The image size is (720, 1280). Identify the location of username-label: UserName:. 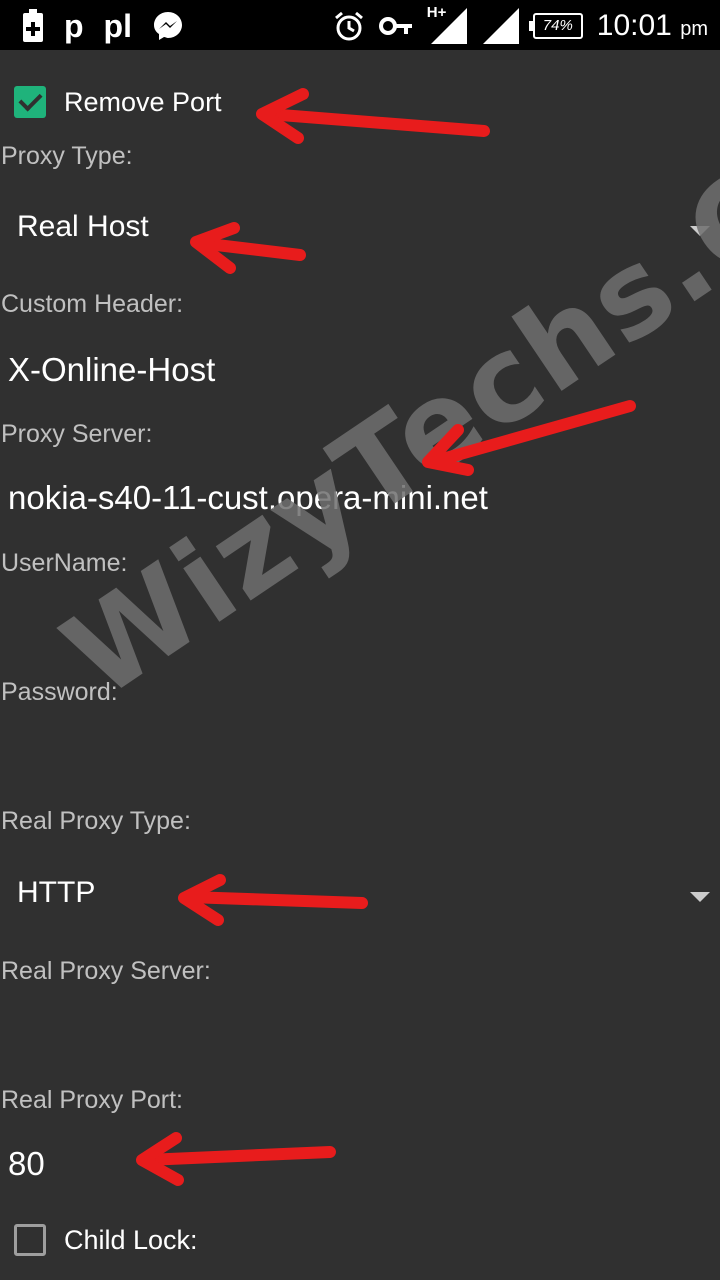
(64, 563).